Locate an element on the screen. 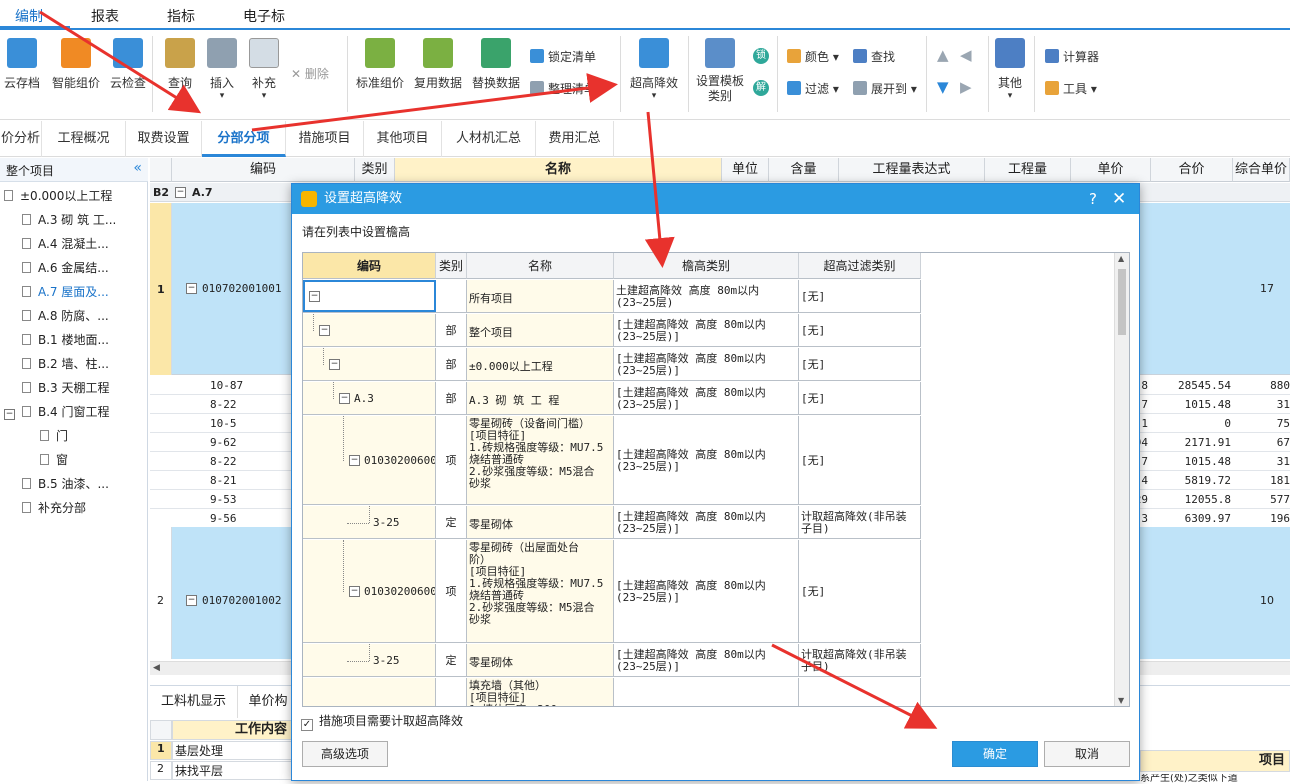  column-header-unit-price: 单价 is located at coordinates (1111, 170).